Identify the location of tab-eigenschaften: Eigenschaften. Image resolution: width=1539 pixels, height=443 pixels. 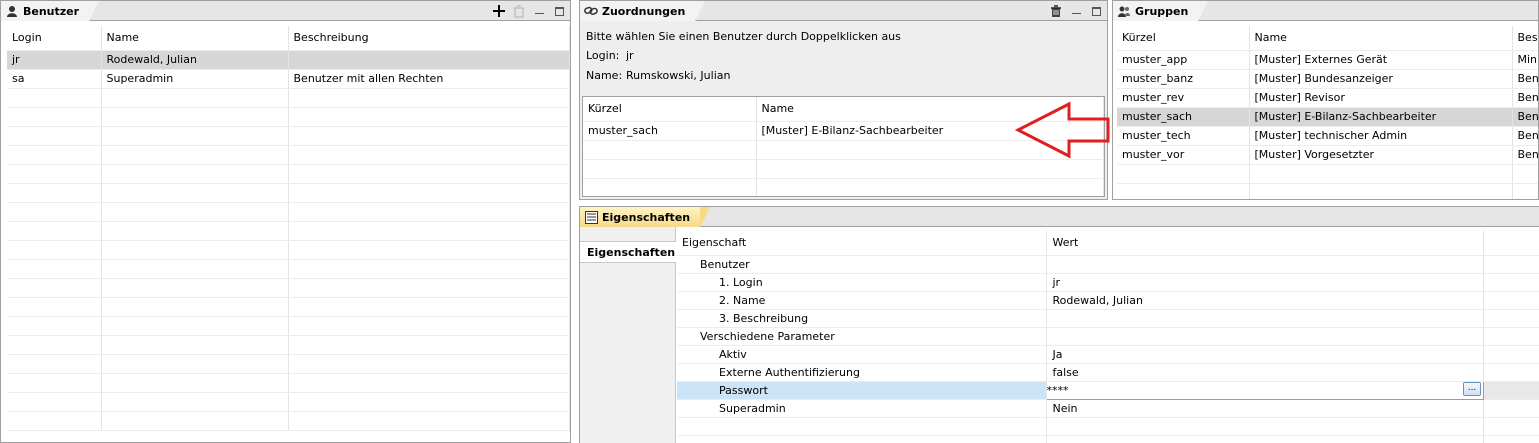
(645, 217).